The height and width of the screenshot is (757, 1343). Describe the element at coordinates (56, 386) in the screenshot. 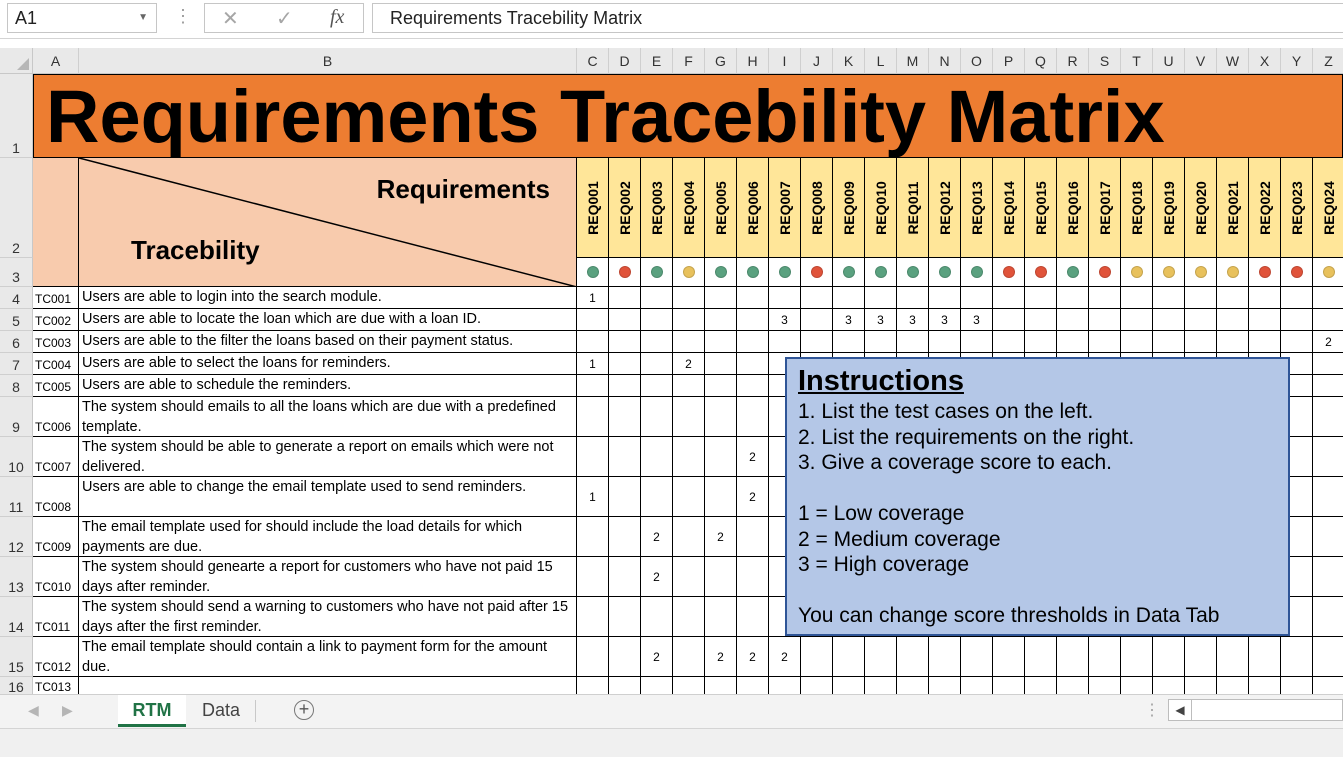

I see `test-case-id: TC005` at that location.